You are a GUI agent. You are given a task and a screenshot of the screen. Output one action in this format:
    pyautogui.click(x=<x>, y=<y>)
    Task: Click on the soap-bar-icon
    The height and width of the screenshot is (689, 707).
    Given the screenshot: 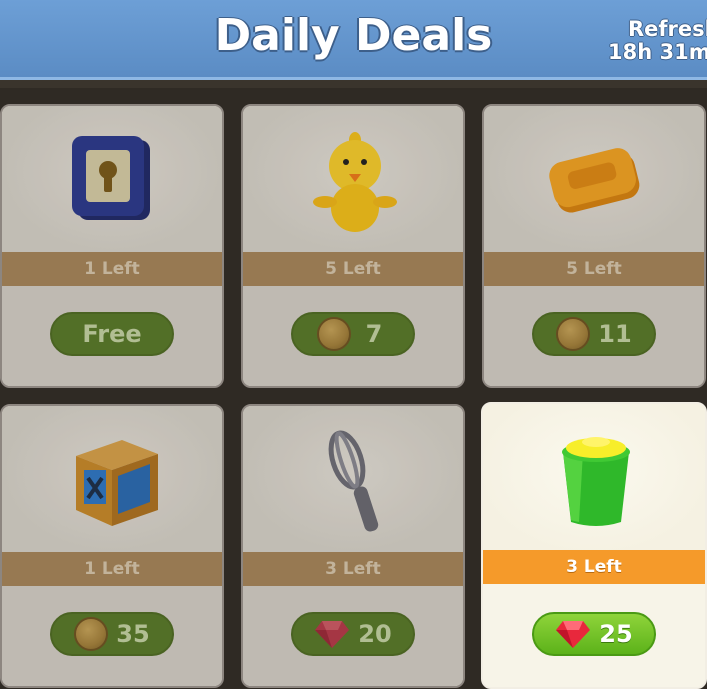 What is the action you would take?
    pyautogui.click(x=594, y=180)
    